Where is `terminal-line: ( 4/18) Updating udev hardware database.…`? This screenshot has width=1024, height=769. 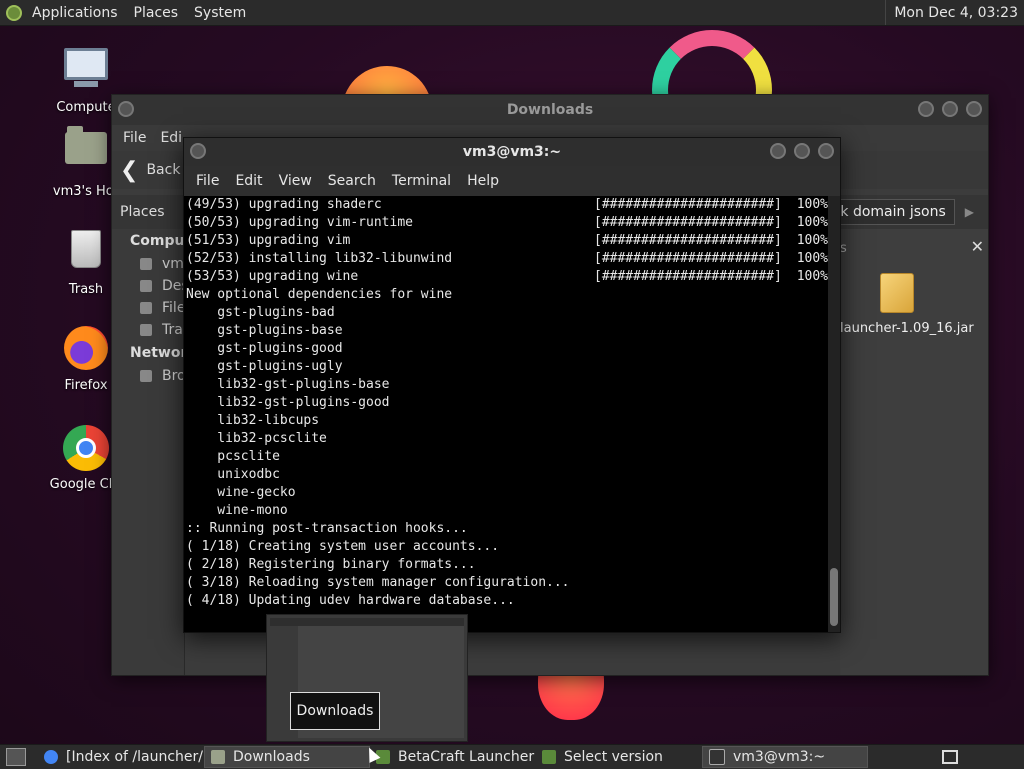 terminal-line: ( 4/18) Updating udev hardware database.… is located at coordinates (350, 600).